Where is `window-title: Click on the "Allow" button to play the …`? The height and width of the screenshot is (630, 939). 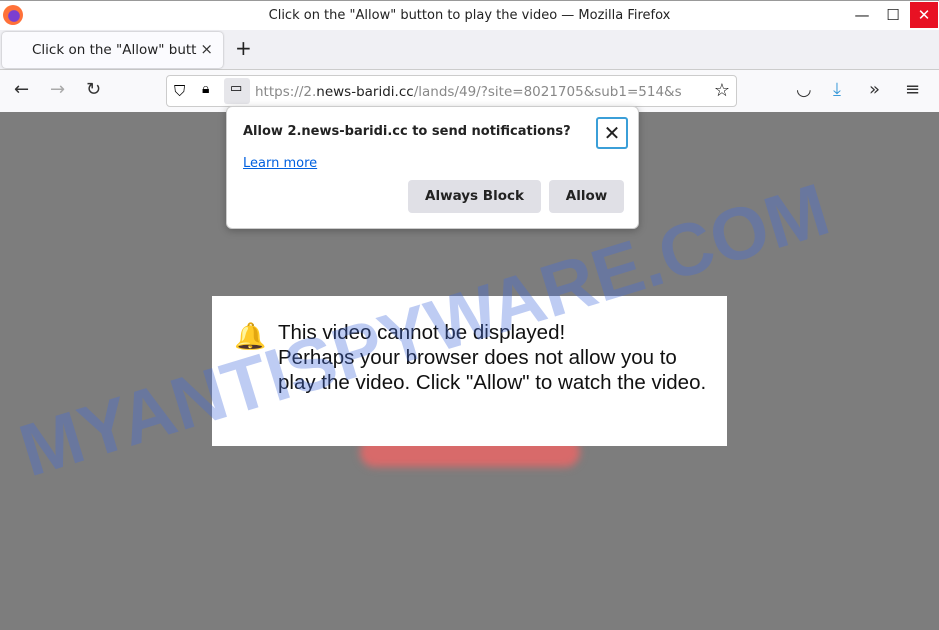 window-title: Click on the "Allow" button to play the … is located at coordinates (469, 15).